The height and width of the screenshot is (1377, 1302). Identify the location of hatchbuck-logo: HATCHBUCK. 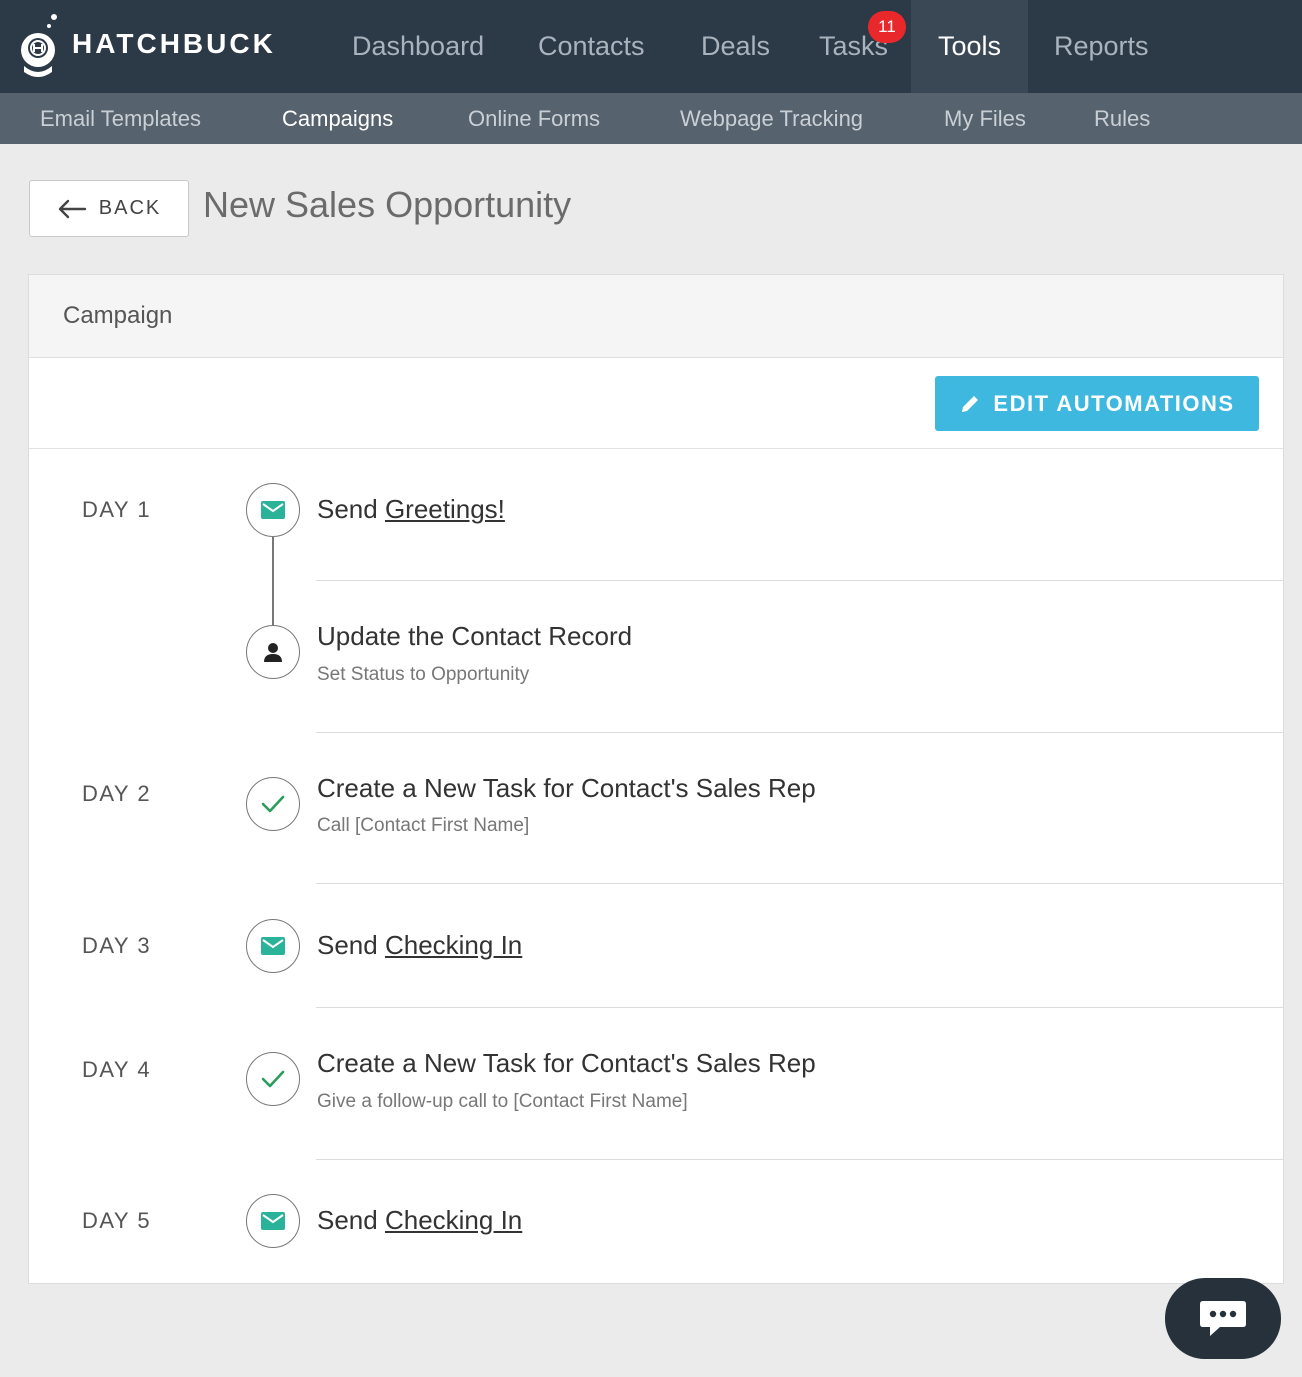
(147, 44).